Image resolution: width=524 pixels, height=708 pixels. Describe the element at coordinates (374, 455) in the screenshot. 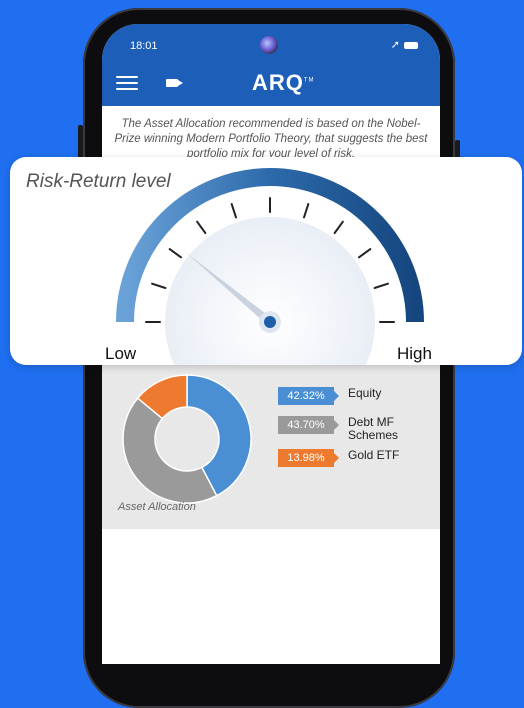

I see `legend-label: Gold ETF` at that location.